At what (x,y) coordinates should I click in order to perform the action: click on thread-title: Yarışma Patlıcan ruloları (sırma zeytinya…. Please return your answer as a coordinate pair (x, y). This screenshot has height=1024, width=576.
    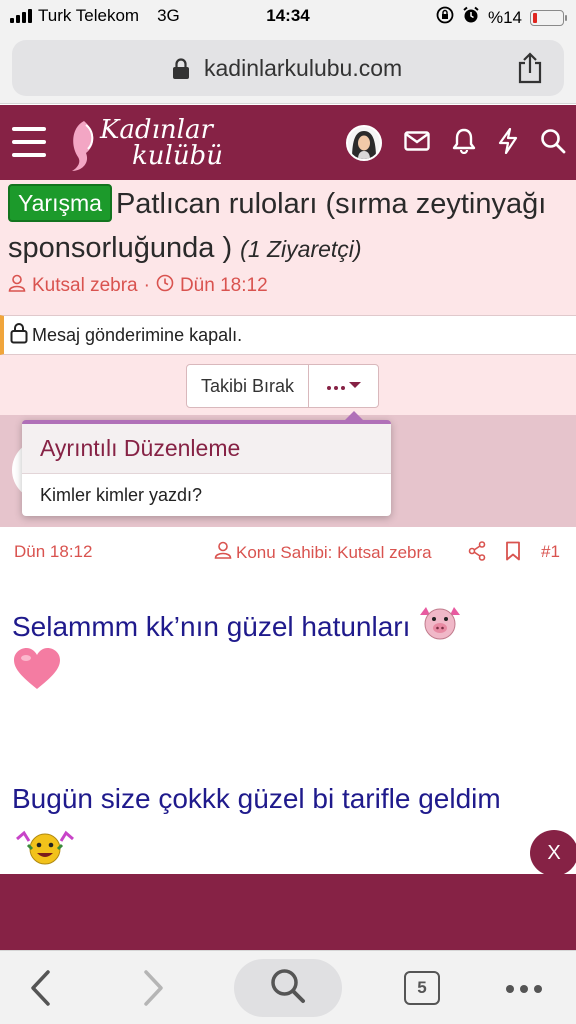
    Looking at the image, I should click on (288, 226).